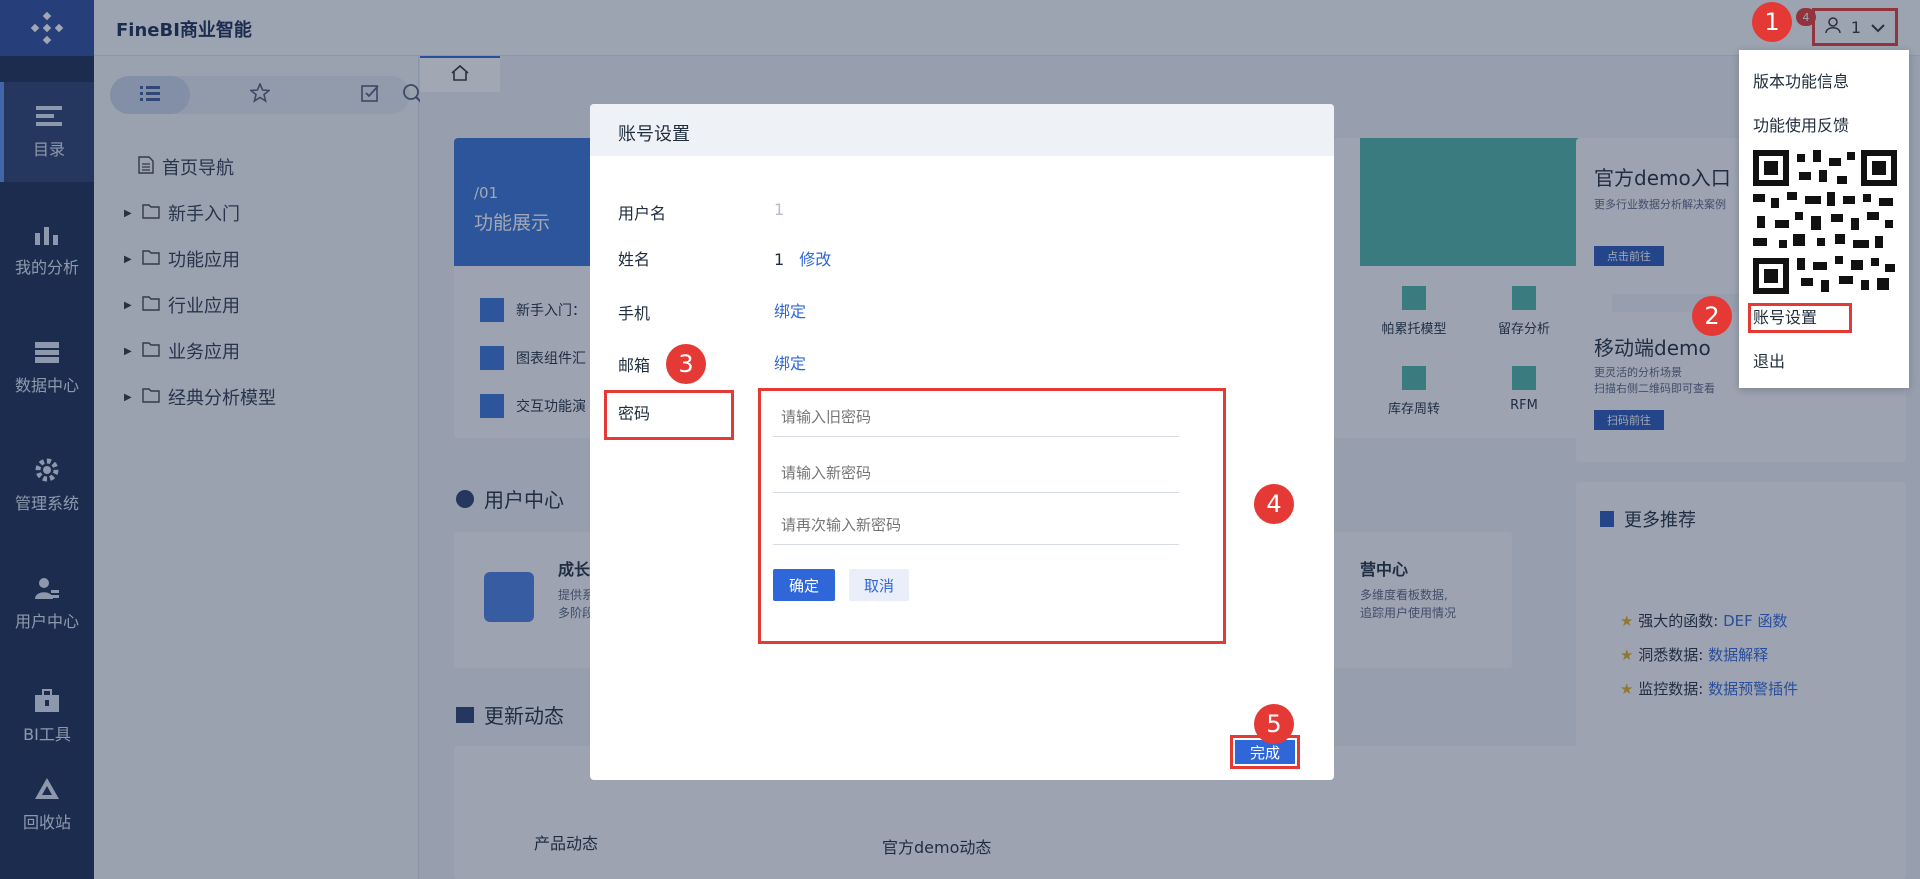 The height and width of the screenshot is (879, 1920). What do you see at coordinates (976, 473) in the screenshot?
I see `new-password-input` at bounding box center [976, 473].